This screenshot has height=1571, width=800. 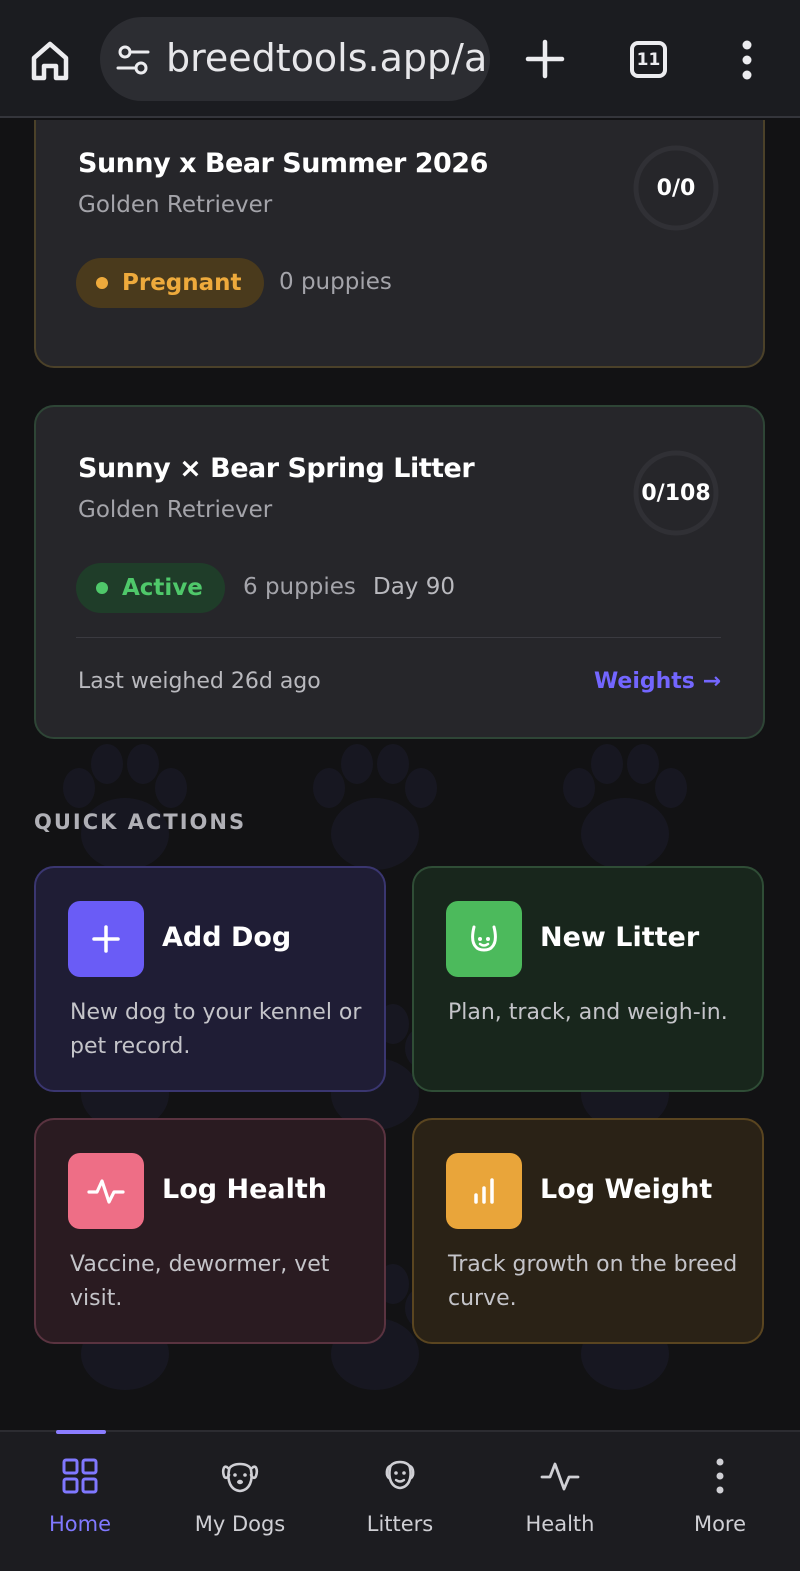 I want to click on status-badge: Active, so click(x=150, y=588).